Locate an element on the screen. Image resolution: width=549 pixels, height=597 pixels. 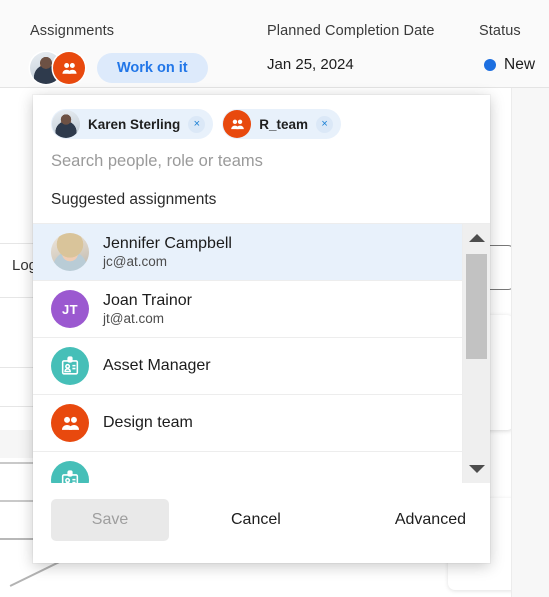
popup-footer: Save Cancel Advanced is located at coordinates (261, 523).